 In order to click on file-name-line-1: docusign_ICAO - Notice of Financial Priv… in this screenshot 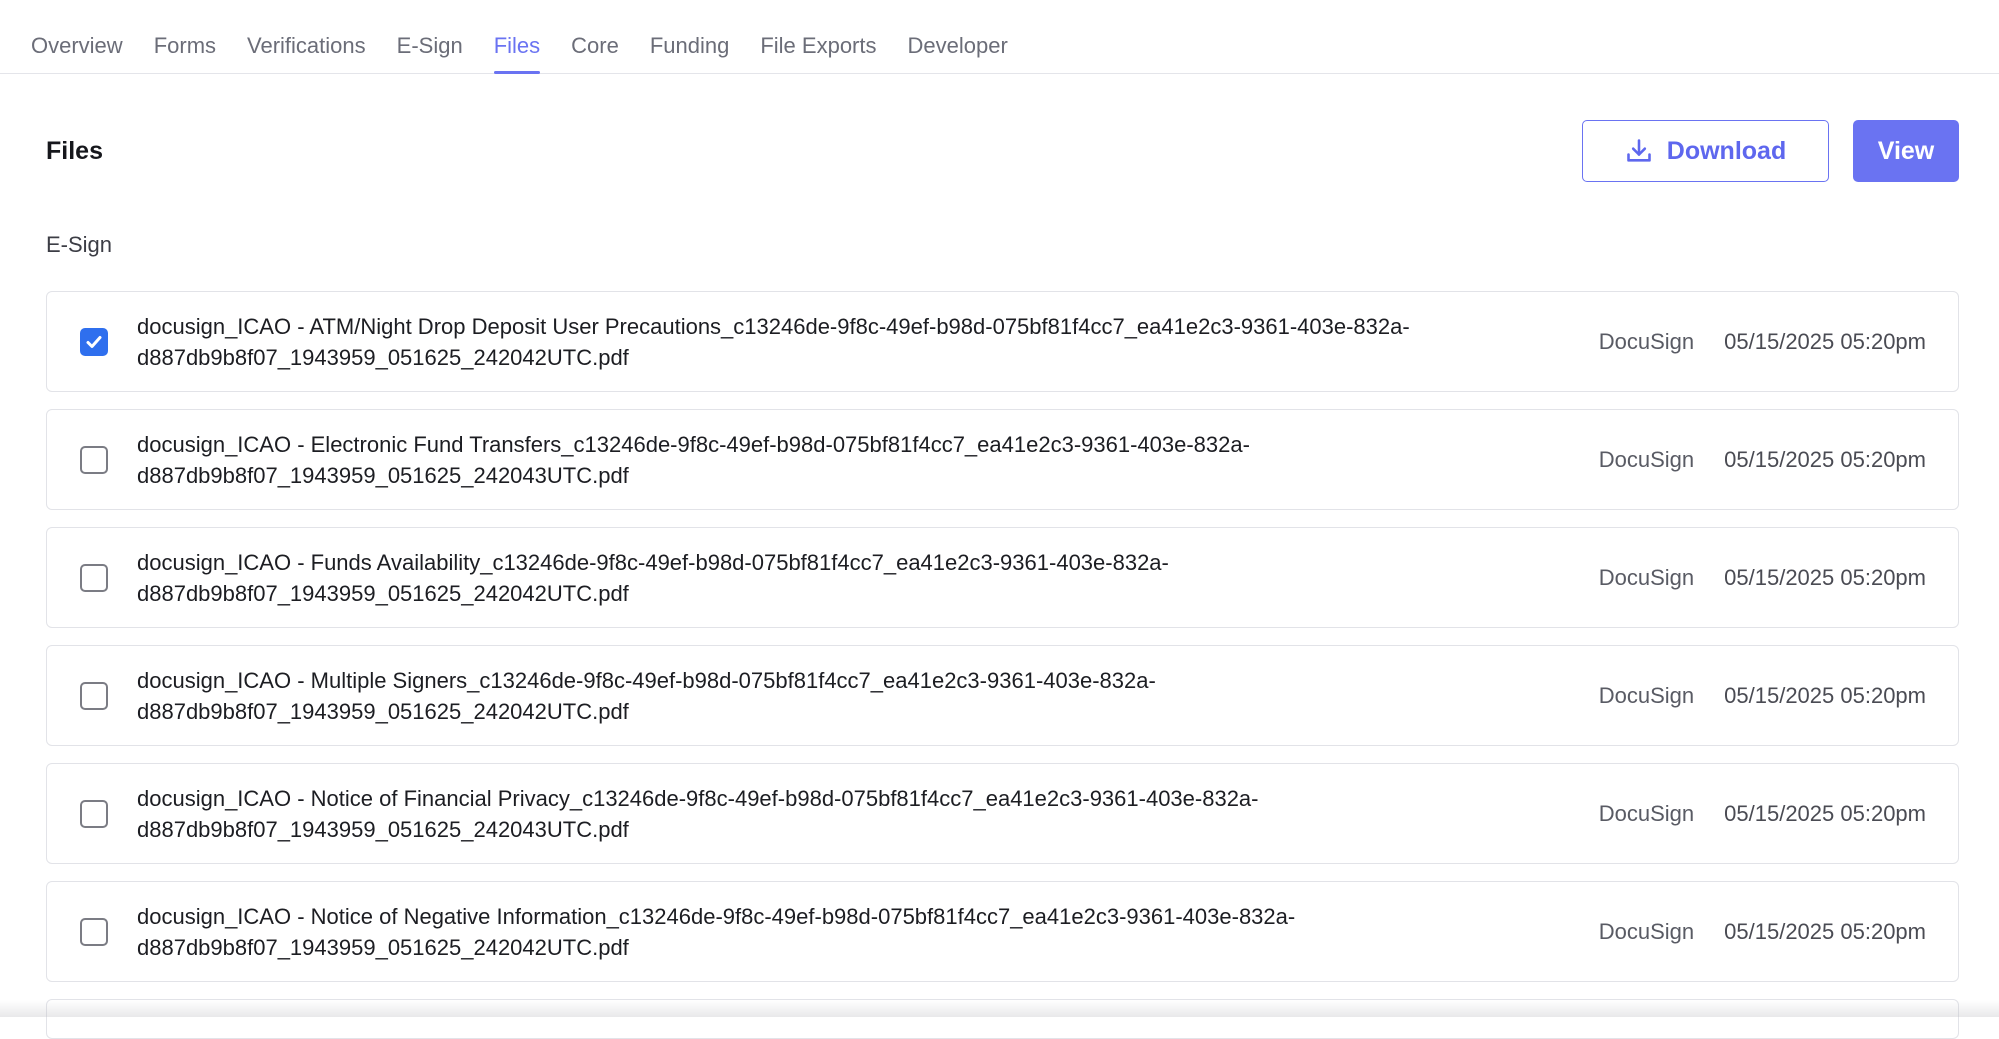, I will do `click(698, 798)`.